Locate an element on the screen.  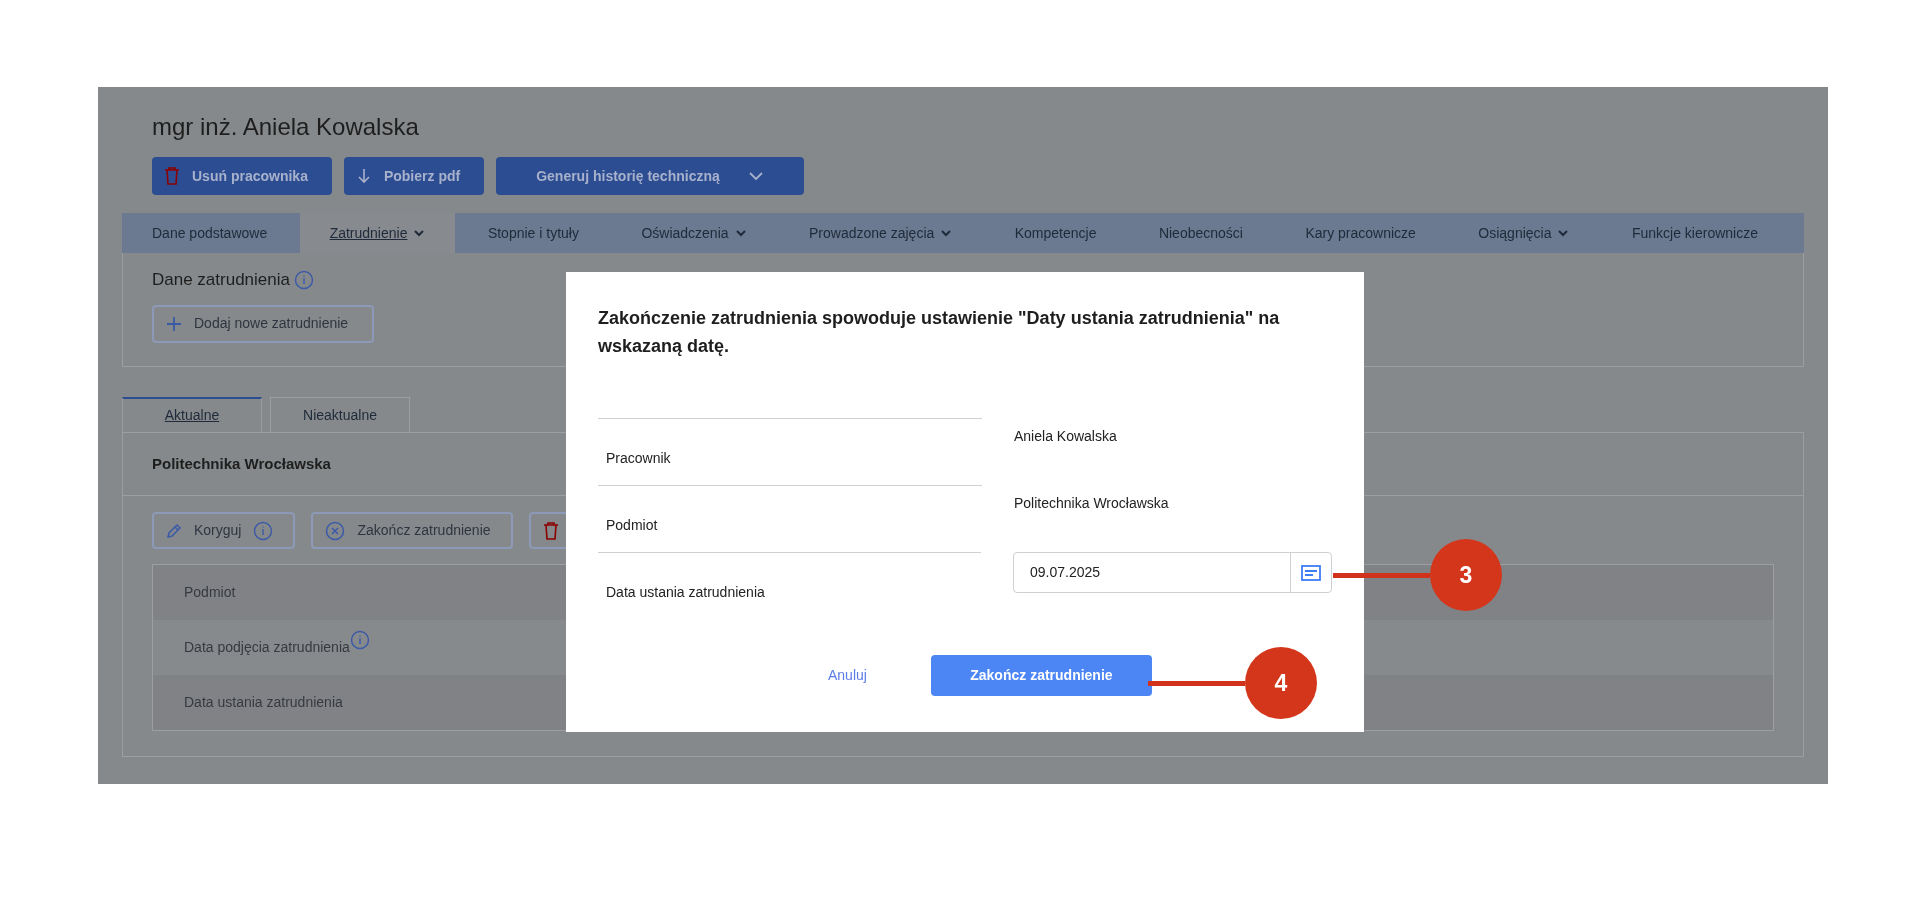
download-arrow-icon is located at coordinates (363, 176).